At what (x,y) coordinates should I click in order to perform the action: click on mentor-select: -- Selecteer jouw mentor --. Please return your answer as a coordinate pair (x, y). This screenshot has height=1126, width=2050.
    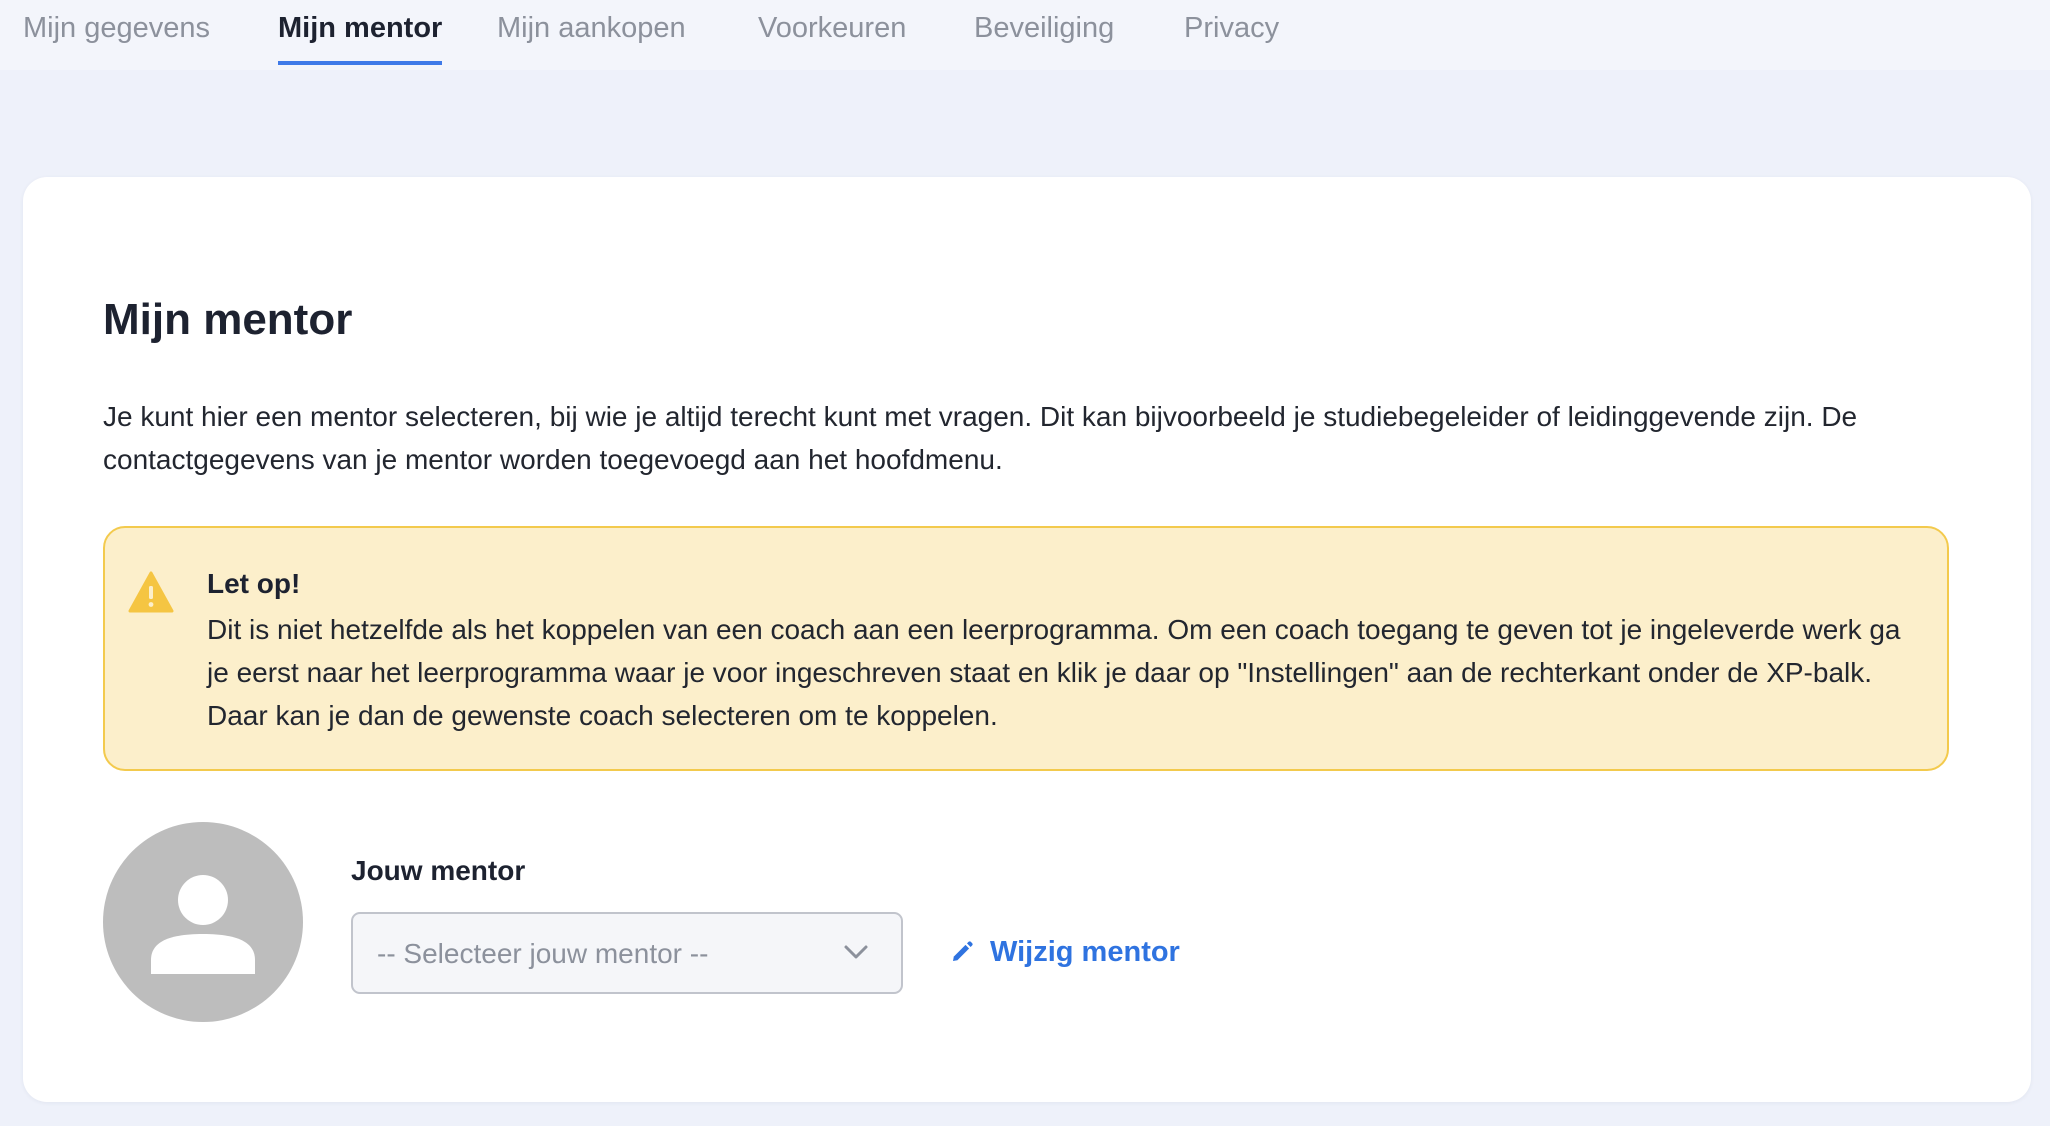
    Looking at the image, I should click on (627, 953).